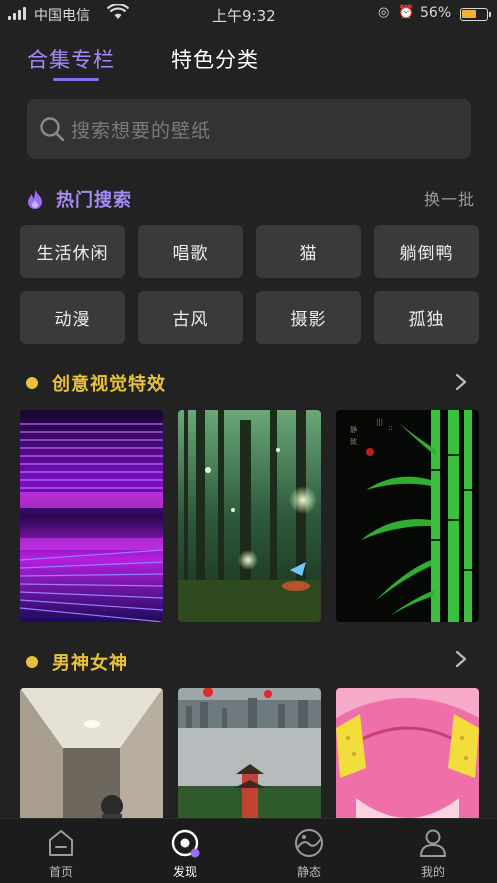  I want to click on bamboo-wallpaper: 静致 |||::, so click(407, 516).